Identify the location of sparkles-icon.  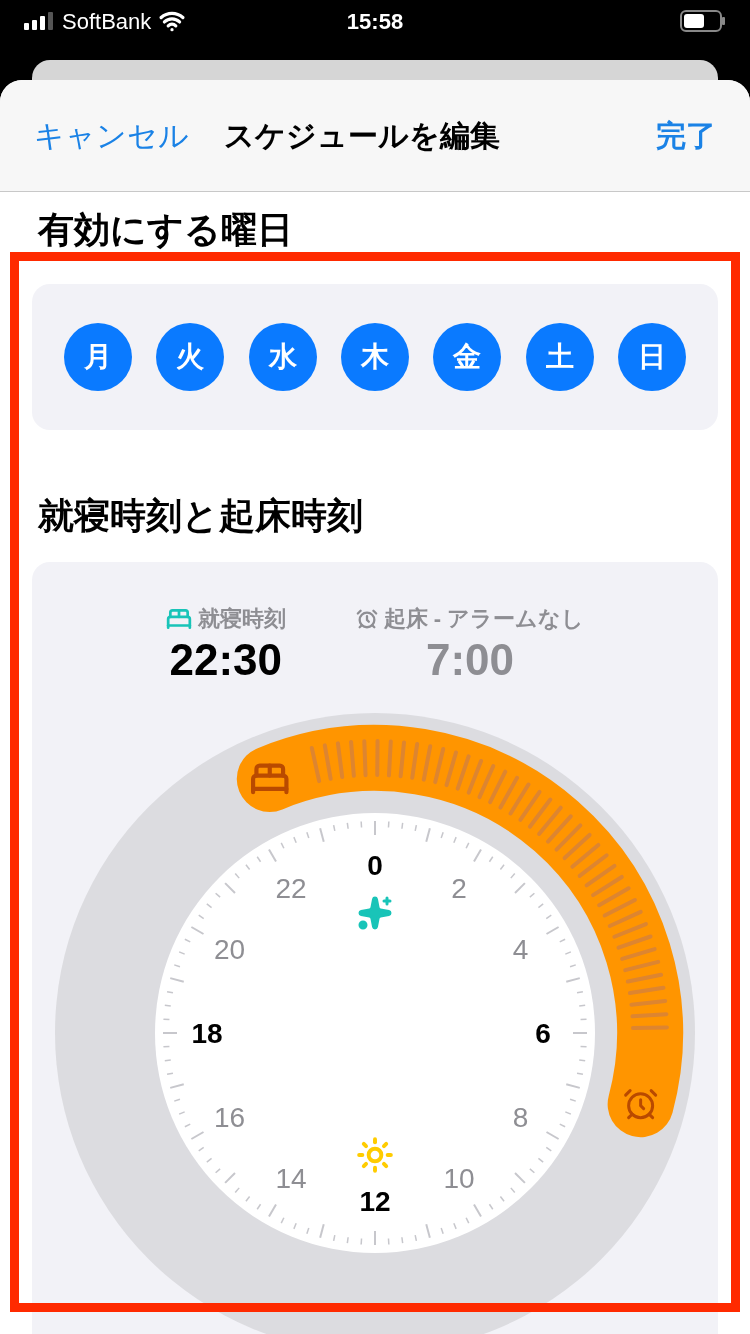
(375, 913).